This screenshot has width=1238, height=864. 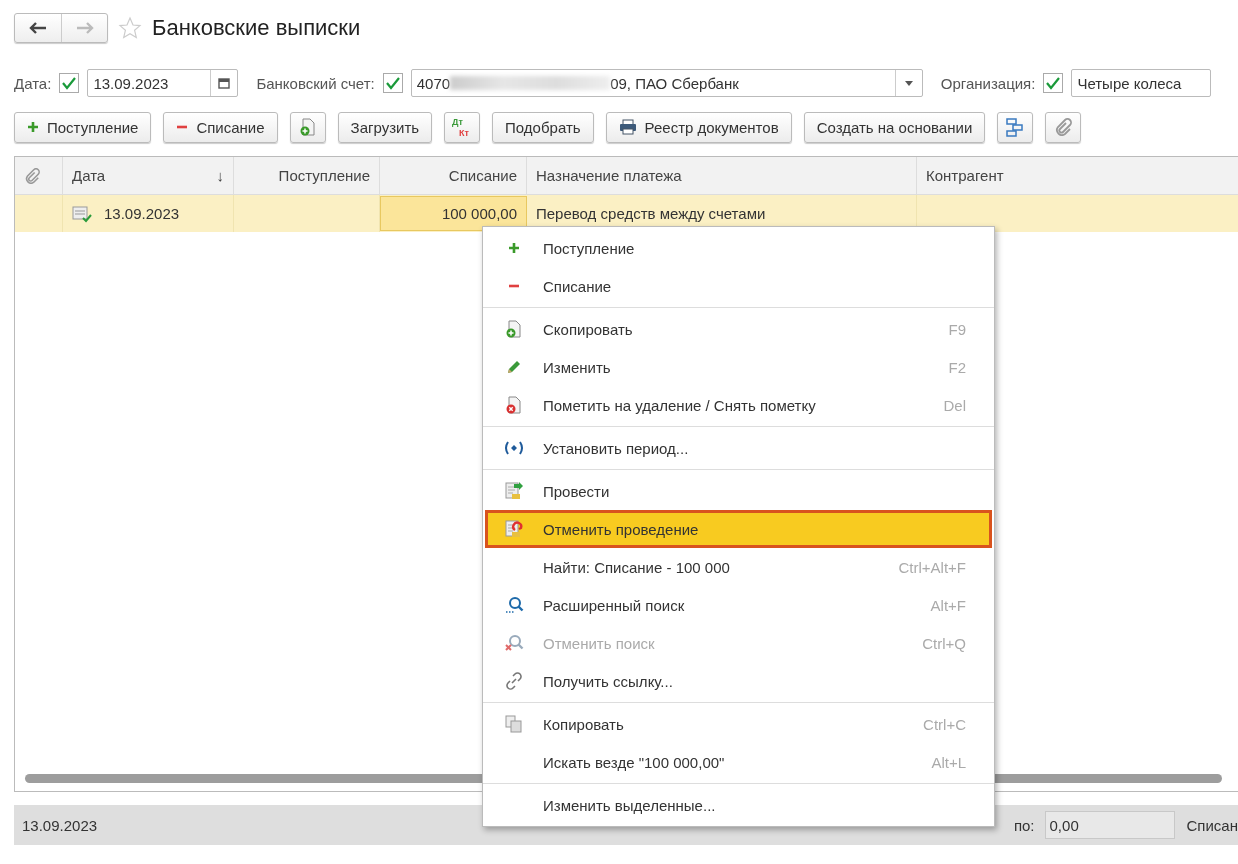 What do you see at coordinates (666, 83) in the screenshot?
I see `account-field: 4070 09, ПАО Сбербанк` at bounding box center [666, 83].